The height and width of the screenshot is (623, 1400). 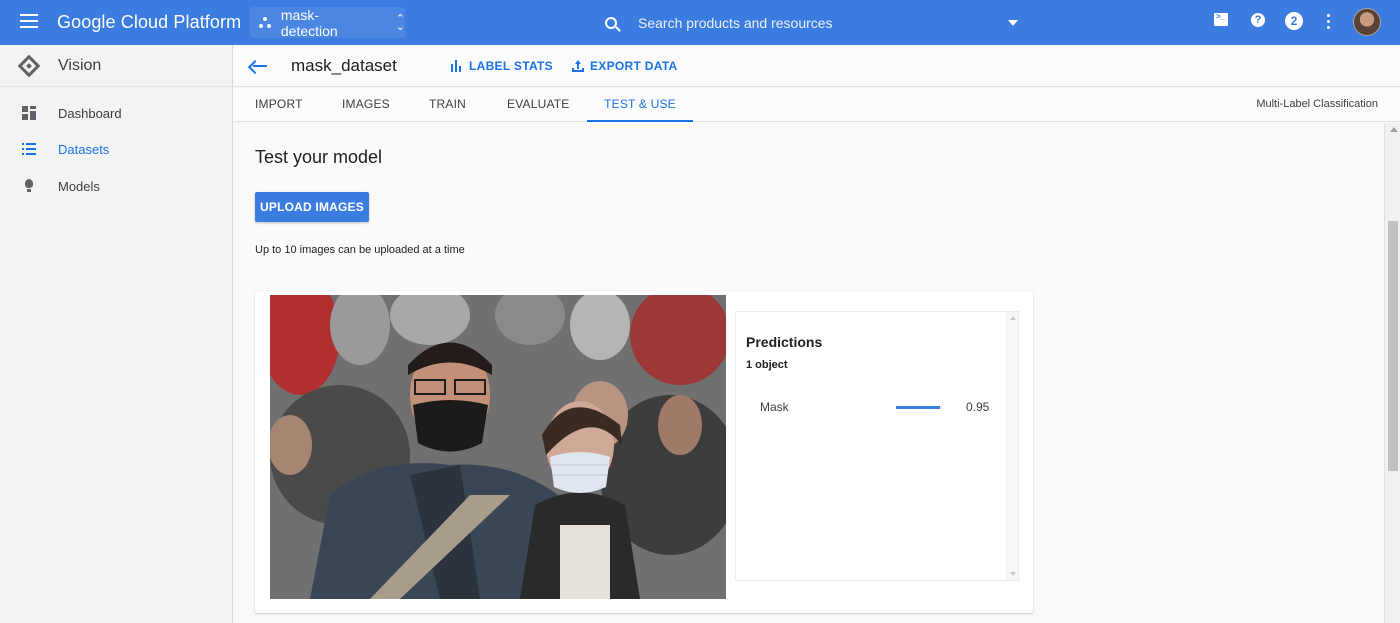 I want to click on sidebar-item-models: Models, so click(x=116, y=186).